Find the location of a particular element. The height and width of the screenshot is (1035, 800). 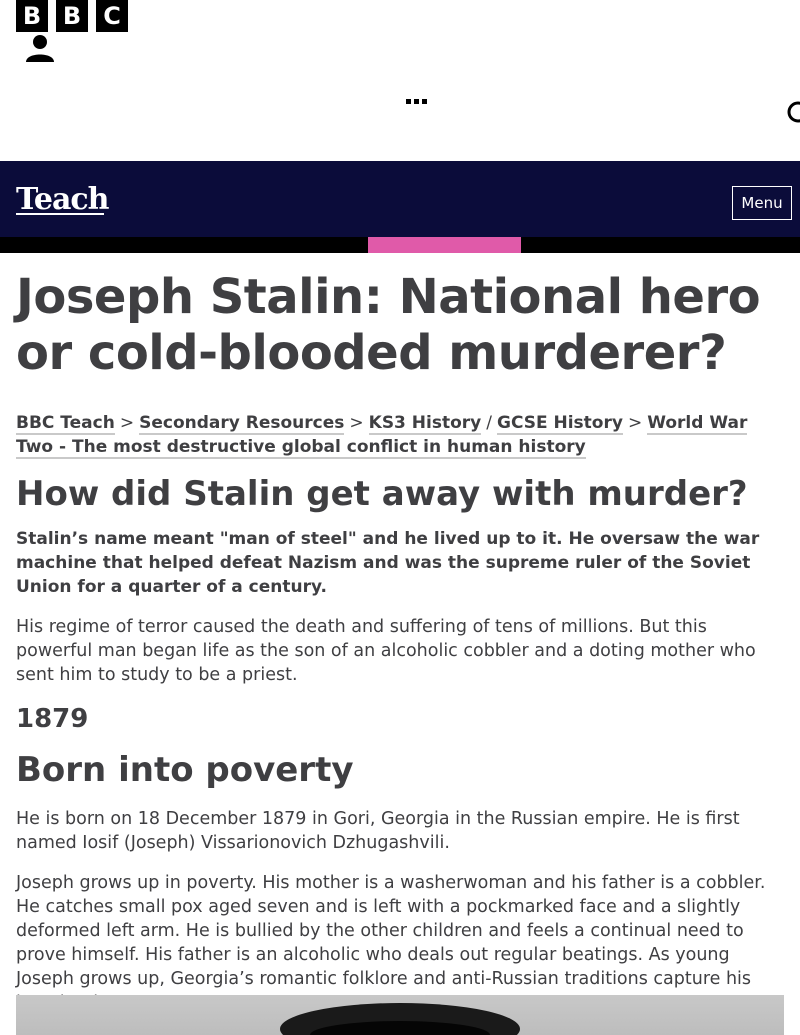

breadcrumb-link-bbc-teach: BBC Teach is located at coordinates (65, 424).